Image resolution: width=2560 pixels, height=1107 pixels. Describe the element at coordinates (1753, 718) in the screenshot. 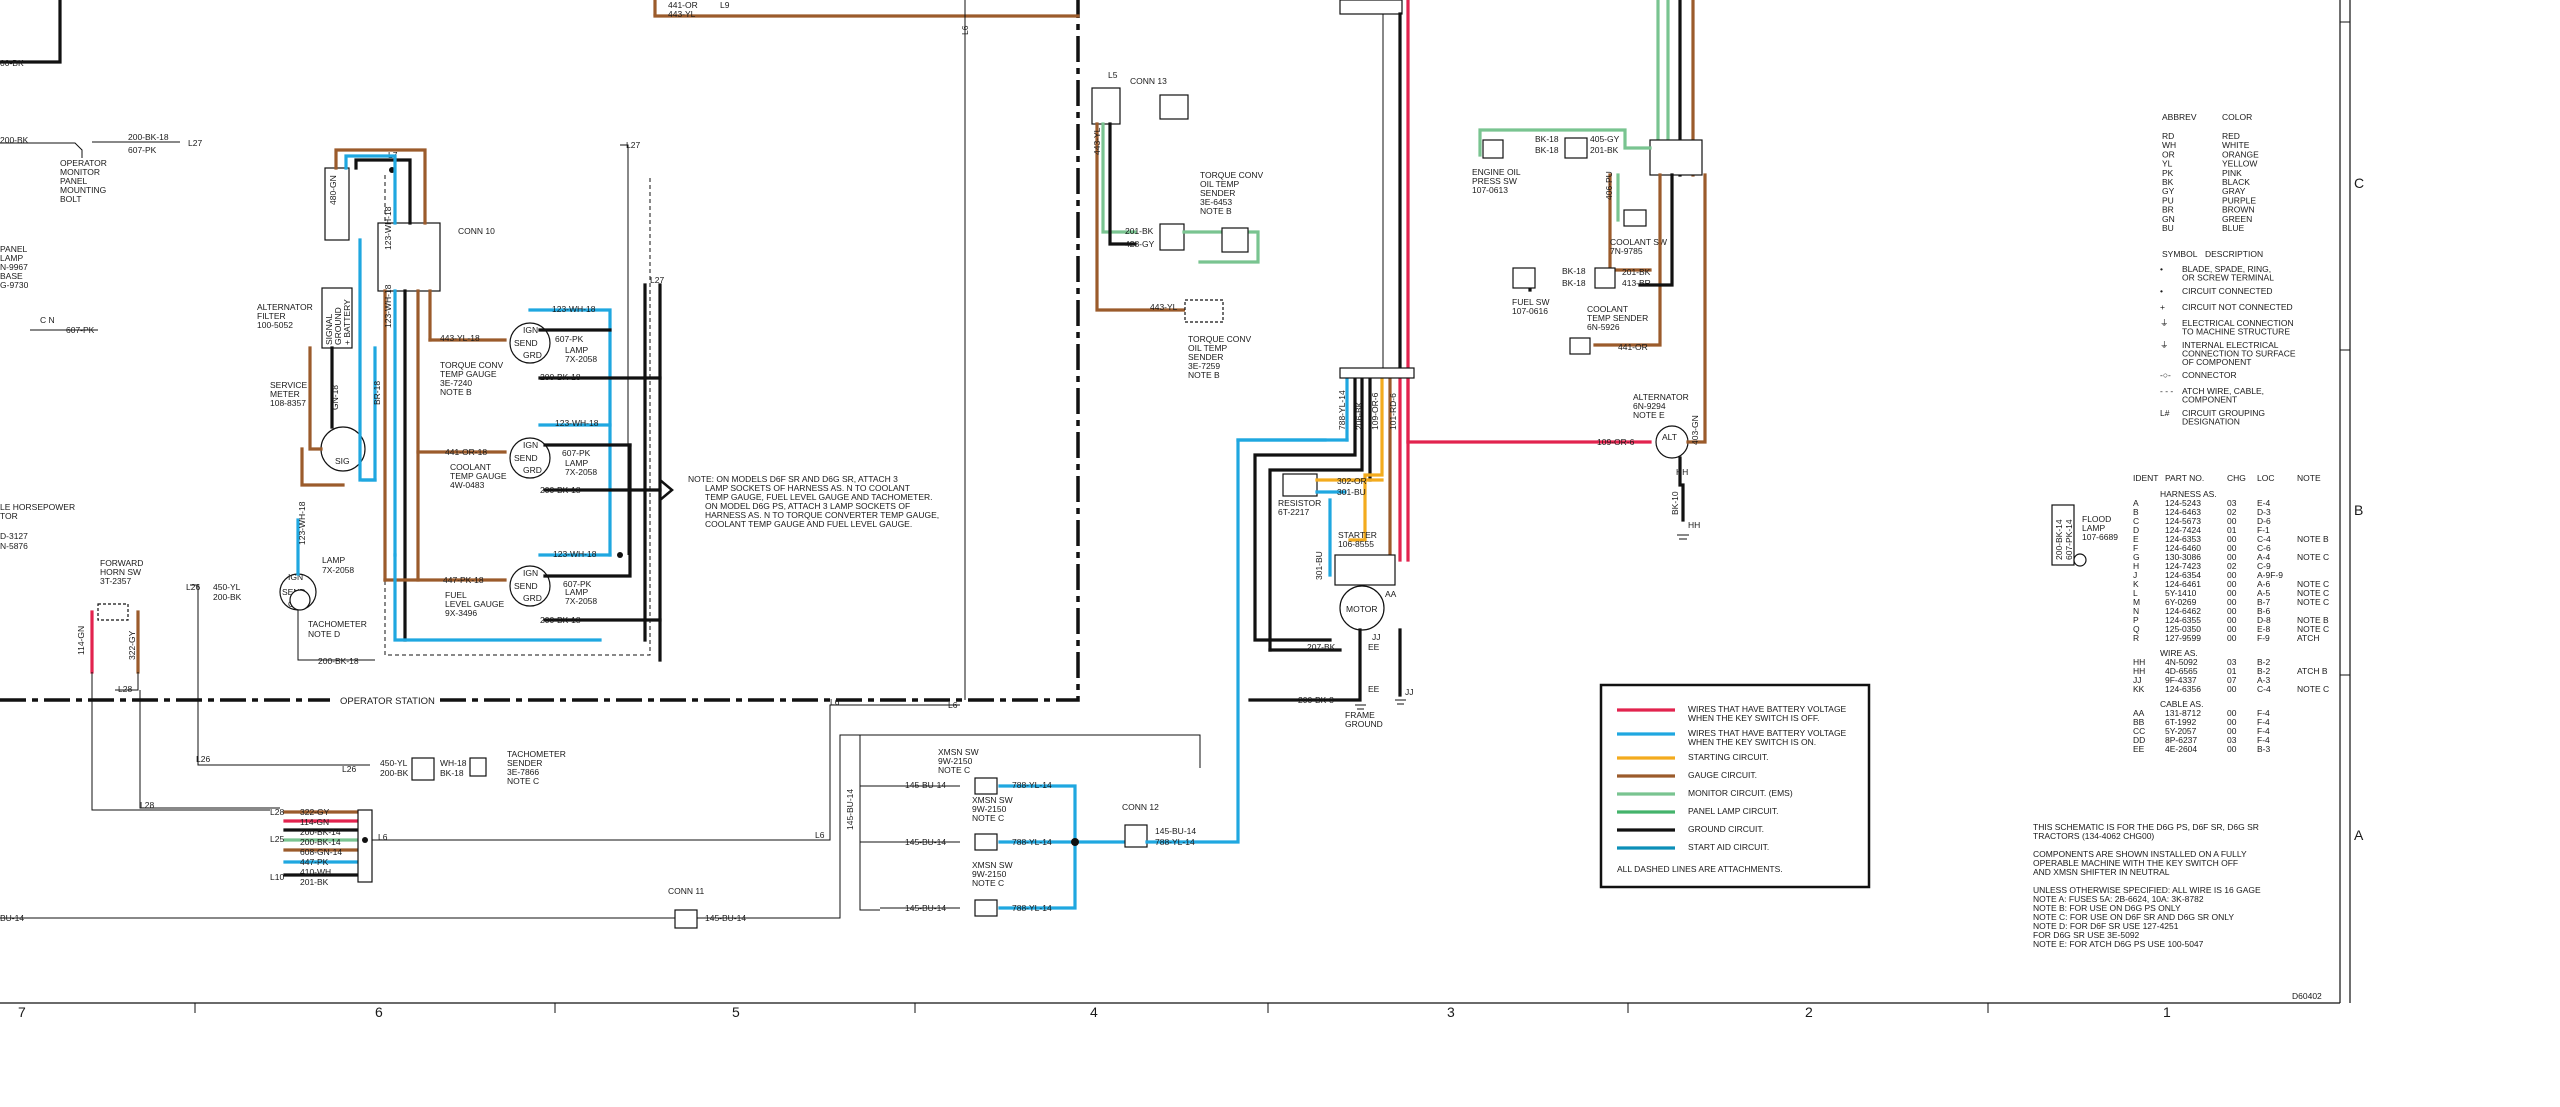

I see `legend-text: WHEN THE KEY SWITCH IS OFF.` at that location.